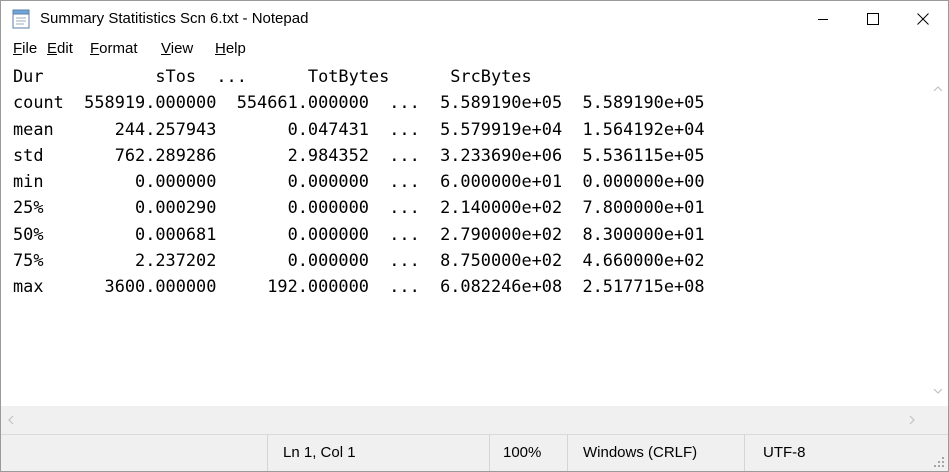 This screenshot has height=472, width=949. I want to click on menu-help: Help, so click(230, 49).